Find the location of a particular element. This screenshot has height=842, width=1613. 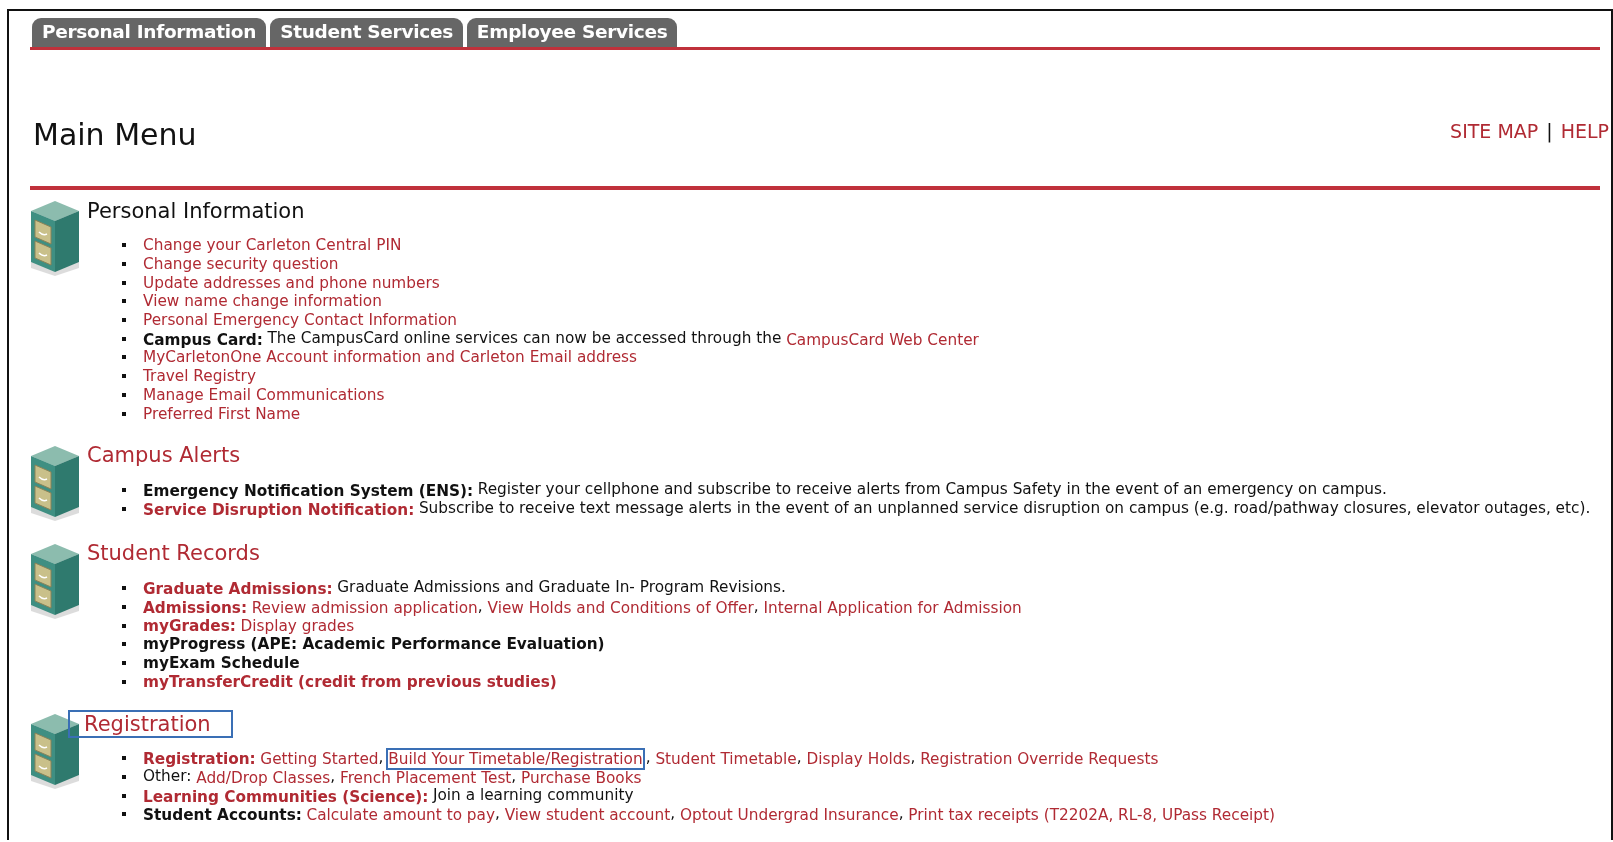

section-title: Personal Information is located at coordinates (196, 211).